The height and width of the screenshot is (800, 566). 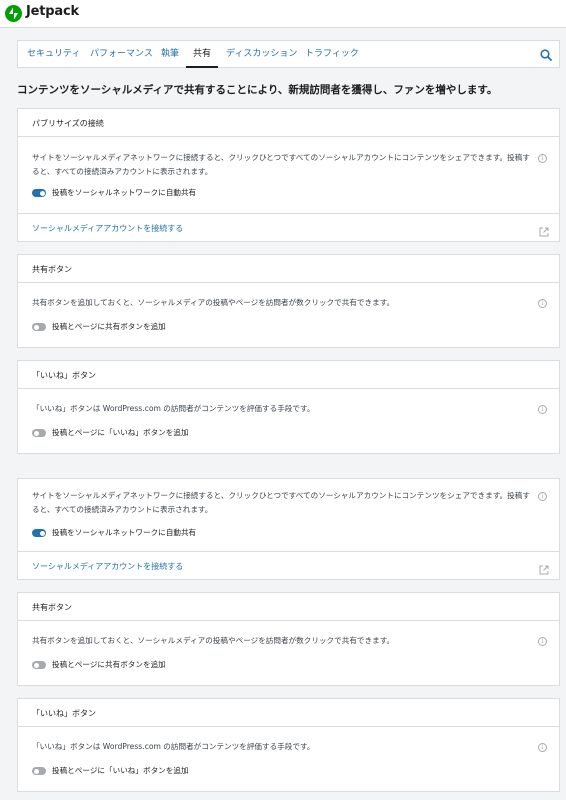 What do you see at coordinates (68, 123) in the screenshot?
I see `card-title: パブリサイズの接続` at bounding box center [68, 123].